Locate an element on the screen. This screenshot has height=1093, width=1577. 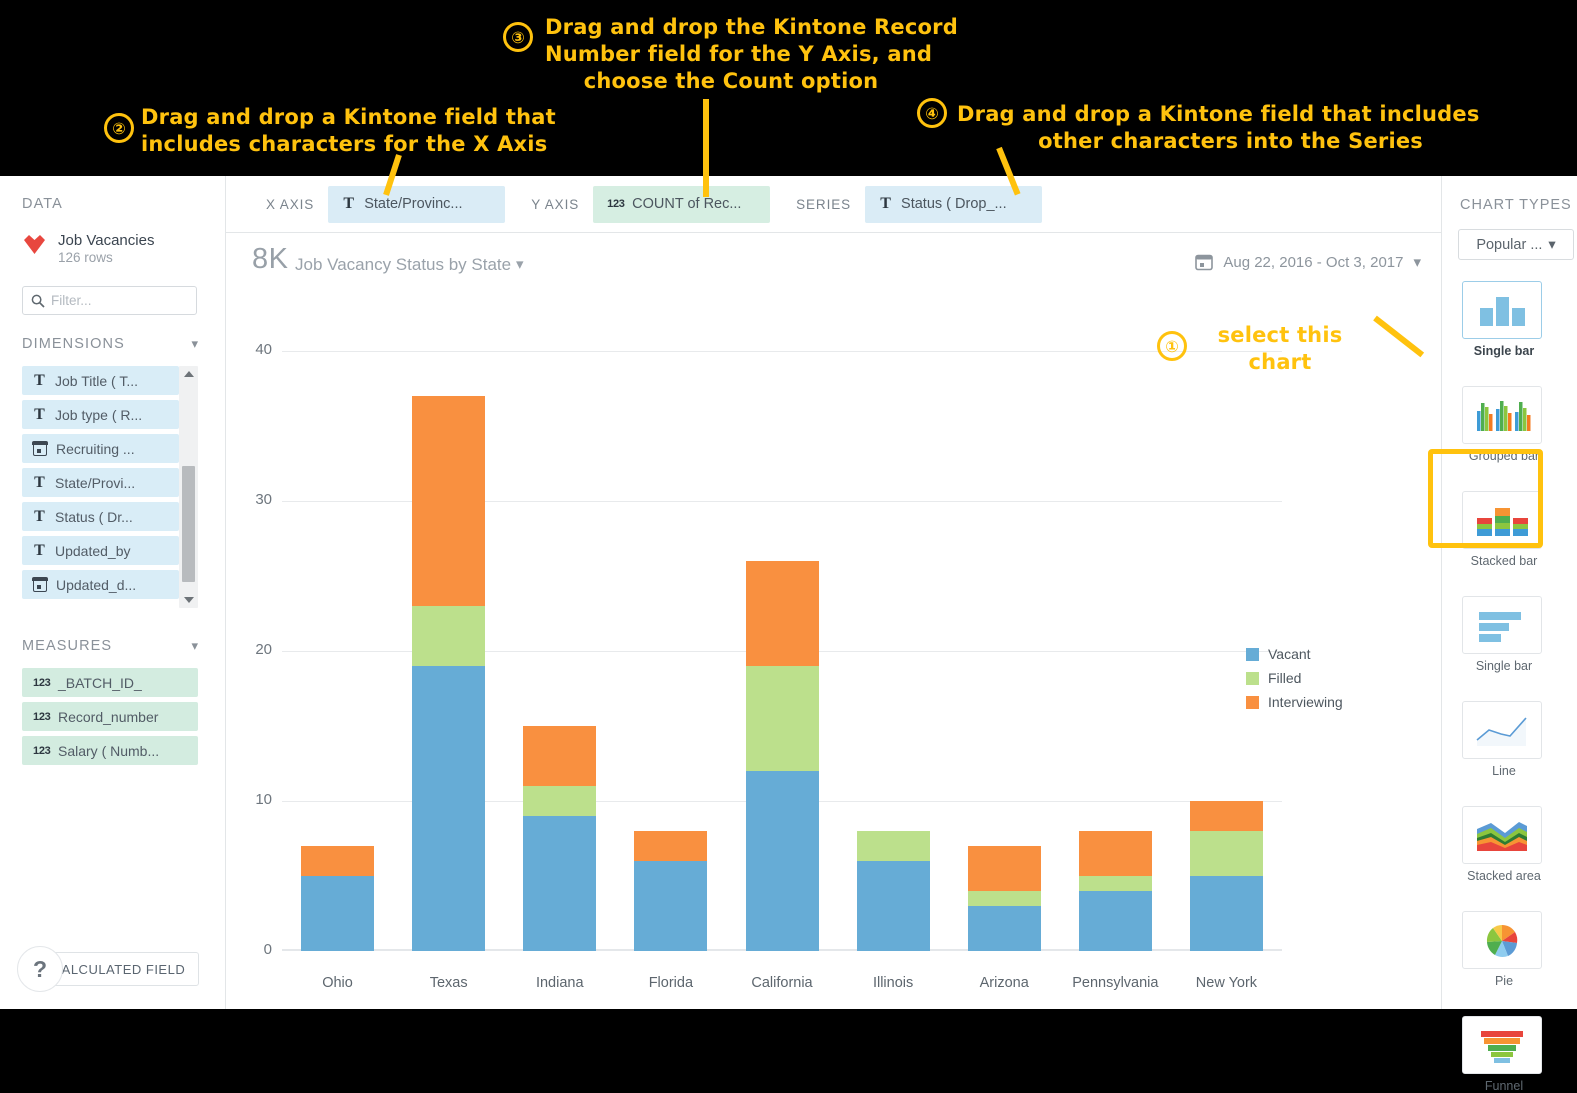
scroll-down-arrow-icon is located at coordinates (189, 600).